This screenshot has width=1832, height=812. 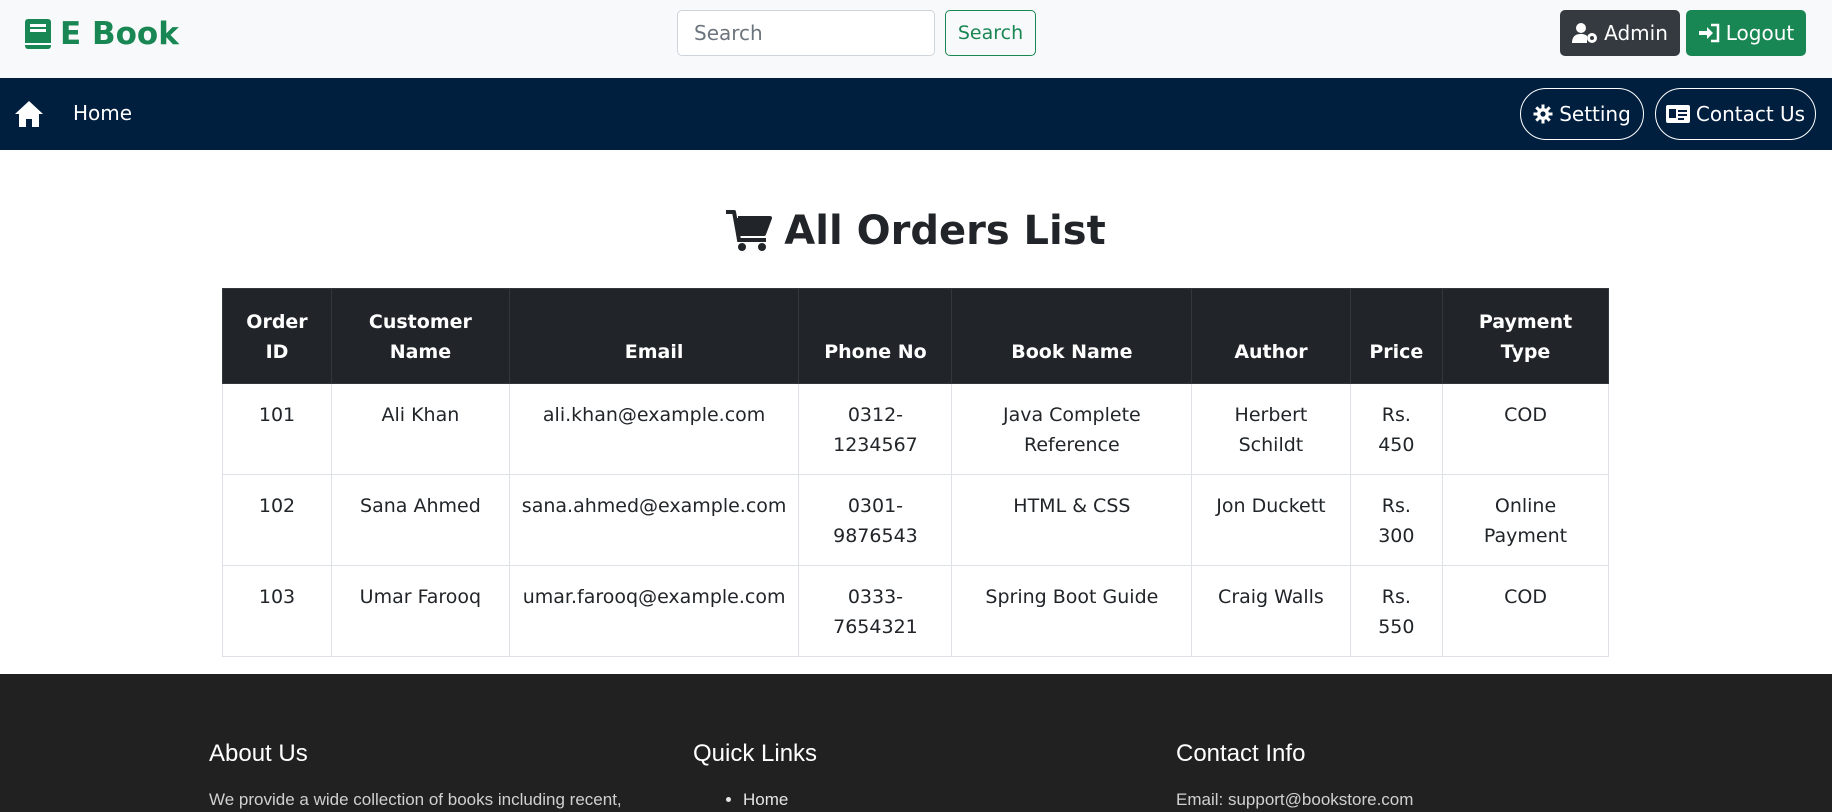 I want to click on table-cell: Umar Farooq, so click(x=420, y=611).